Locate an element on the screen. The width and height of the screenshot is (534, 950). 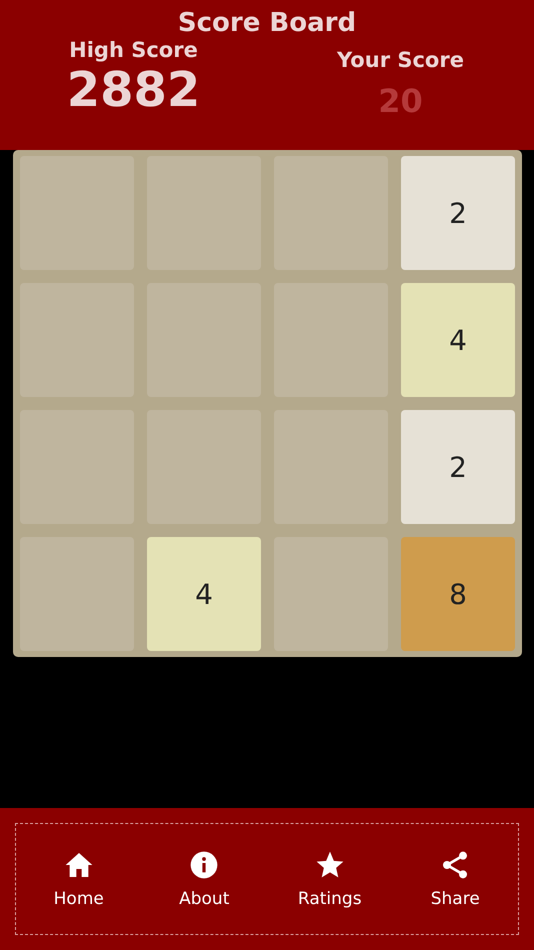
share-button: Share is located at coordinates (455, 879).